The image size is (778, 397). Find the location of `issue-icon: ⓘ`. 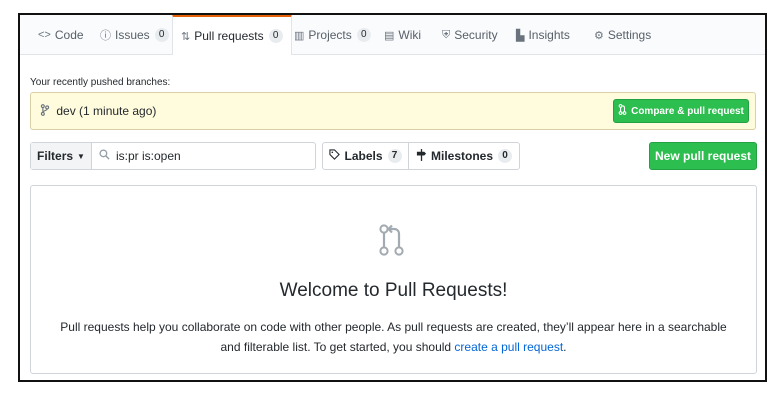

issue-icon: ⓘ is located at coordinates (105, 36).